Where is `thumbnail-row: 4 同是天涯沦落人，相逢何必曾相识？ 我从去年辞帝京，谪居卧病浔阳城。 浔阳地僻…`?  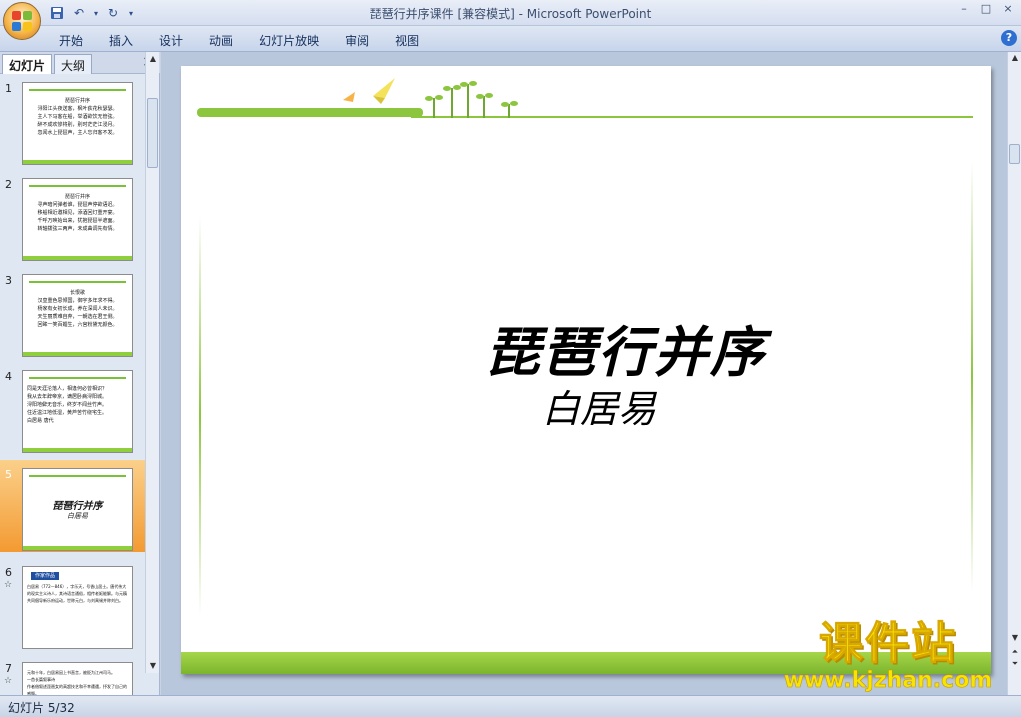
thumbnail-row: 4 同是天涯沦落人，相逢何必曾相识？ 我从去年辞帝京，谪居卧病浔阳城。 浔阳地僻… is located at coordinates (72, 408).